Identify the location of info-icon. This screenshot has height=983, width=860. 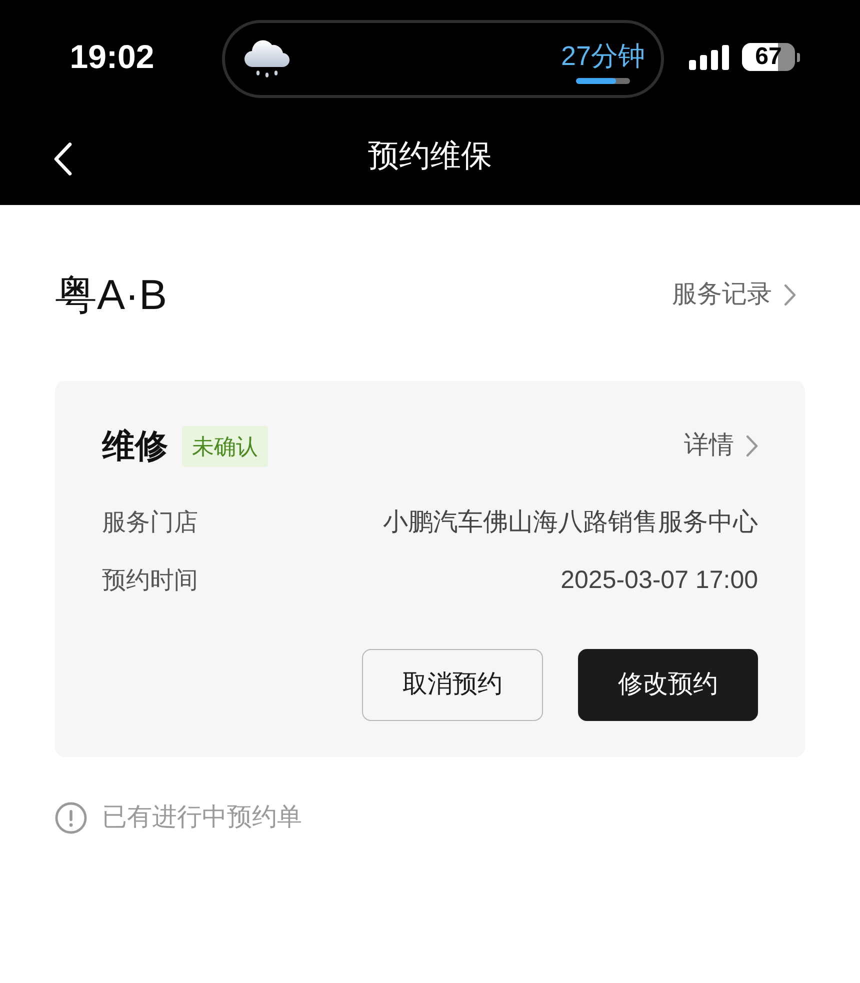
(71, 818).